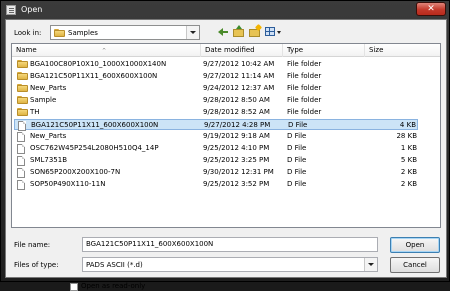 This screenshot has height=291, width=450. I want to click on lookin-label: Look in:, so click(28, 33).